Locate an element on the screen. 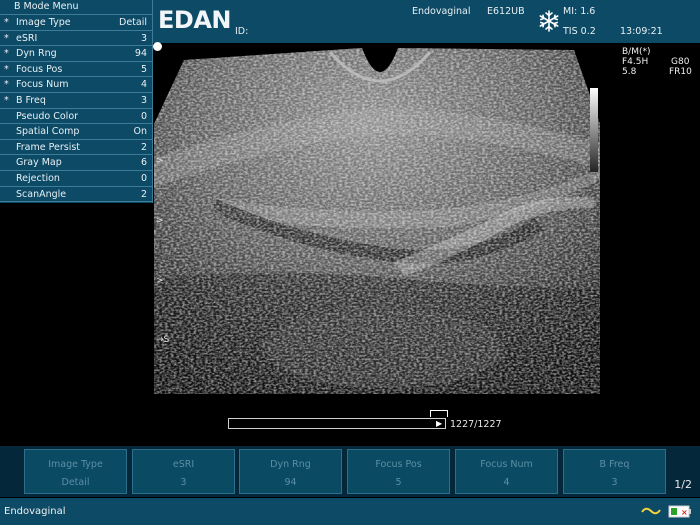 This screenshot has width=700, height=525. soft-key-label: Dyn Rng is located at coordinates (290, 464).